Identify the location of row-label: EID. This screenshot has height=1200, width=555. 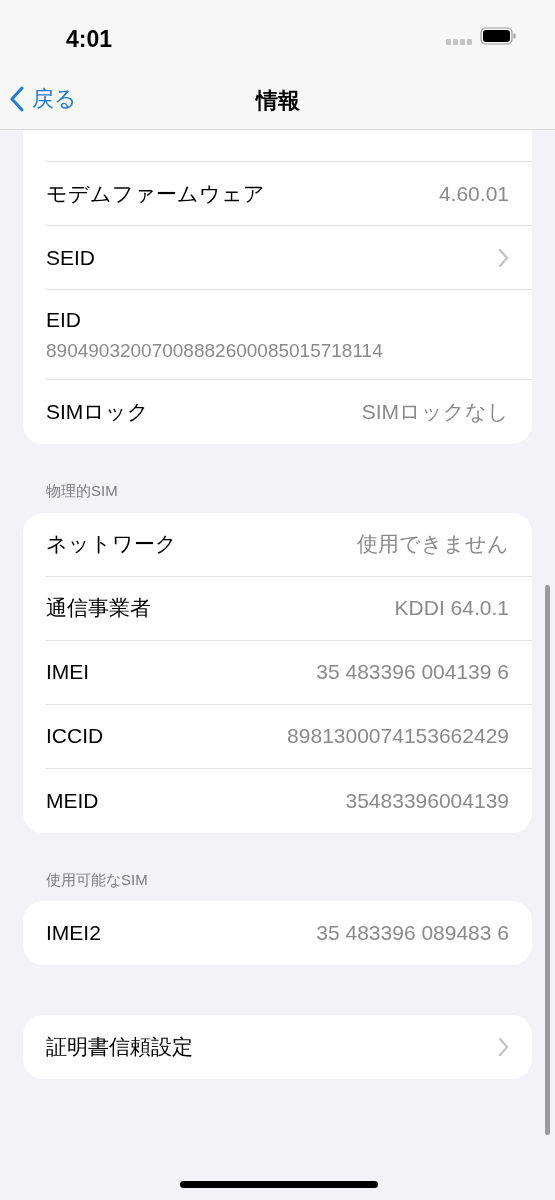
(64, 319).